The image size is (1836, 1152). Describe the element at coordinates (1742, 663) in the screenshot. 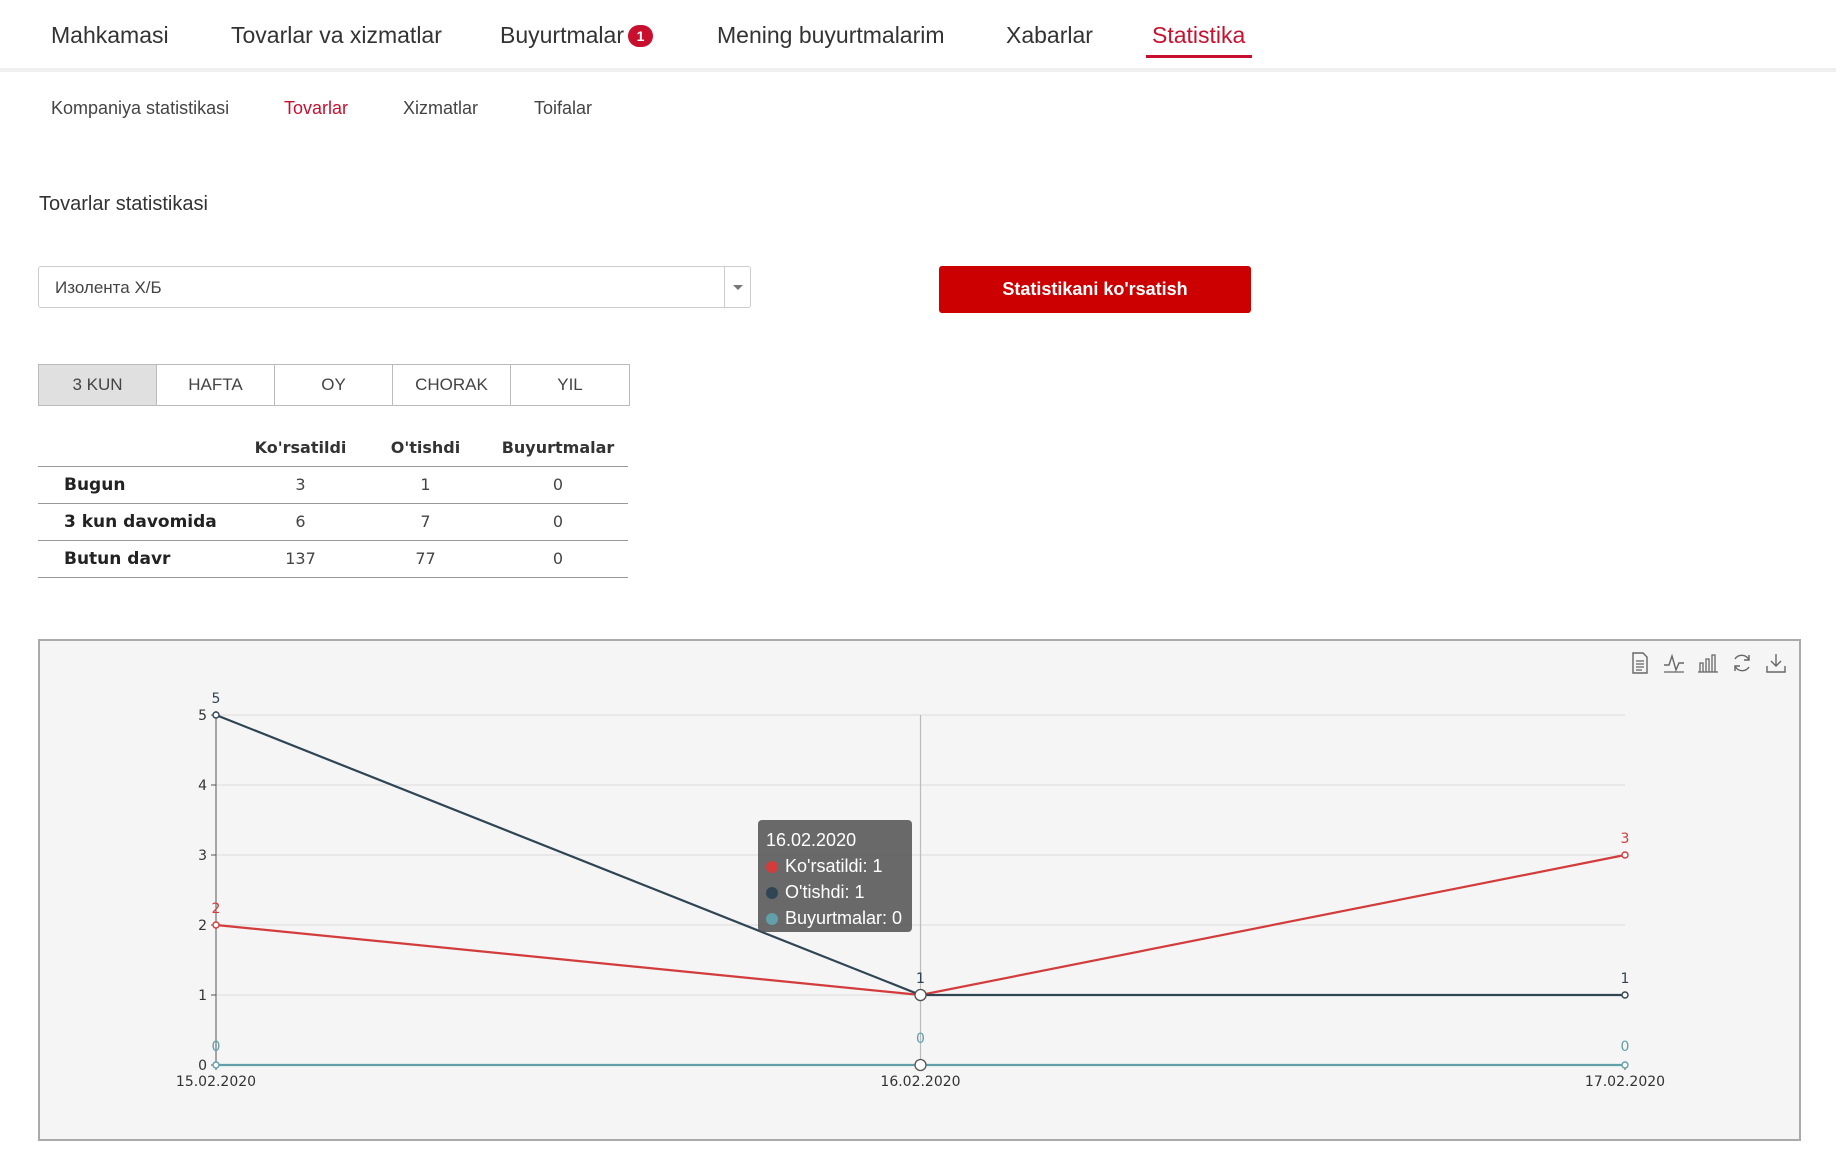

I see `restore-icon` at that location.